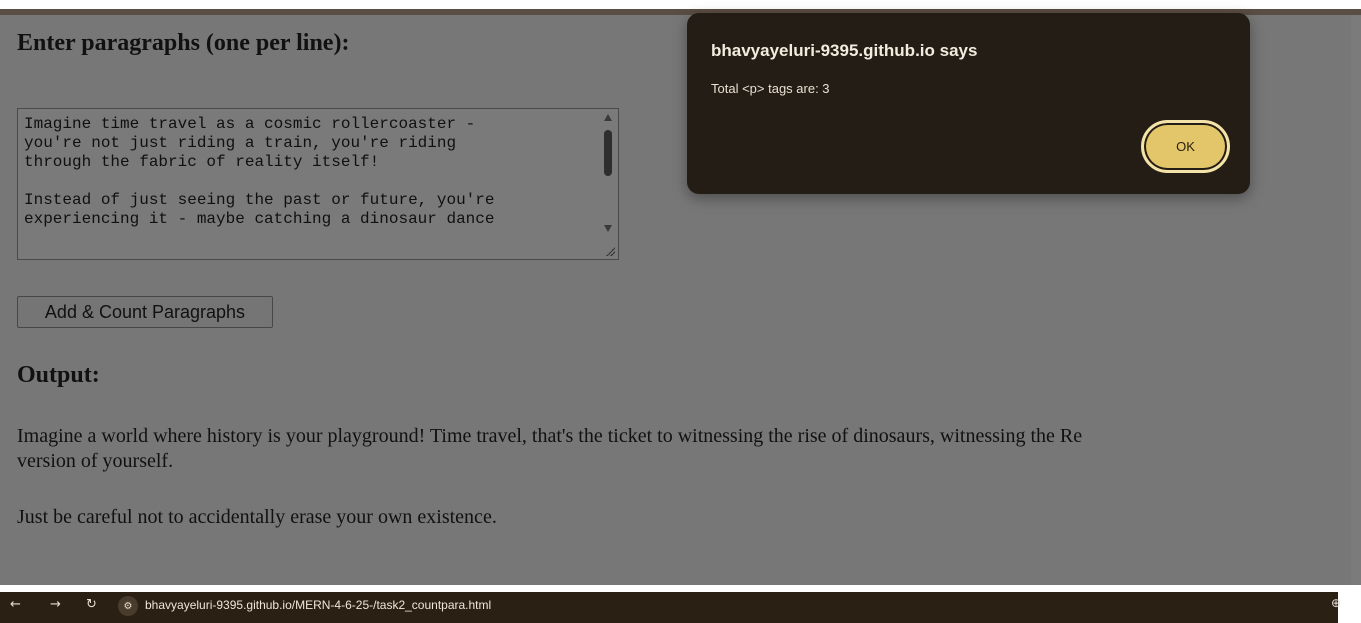 The width and height of the screenshot is (1361, 623). Describe the element at coordinates (58, 375) in the screenshot. I see `output-heading: Output:` at that location.